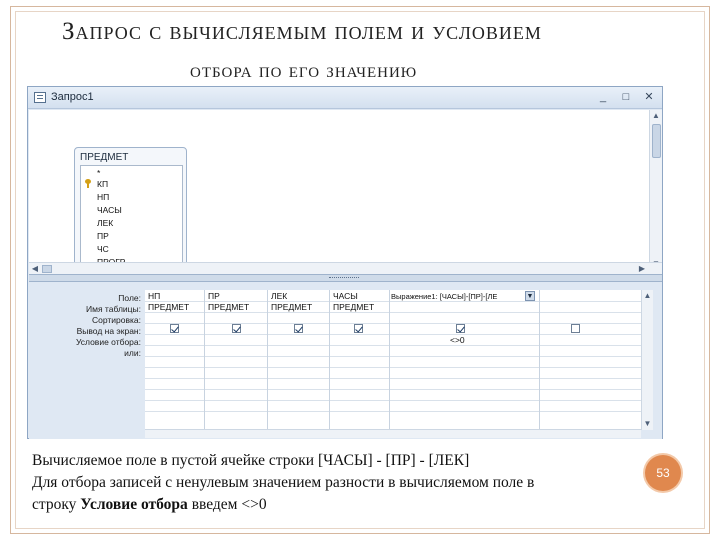  Describe the element at coordinates (237, 296) in the screenshot. I see `grid-cell-field: ПР` at that location.